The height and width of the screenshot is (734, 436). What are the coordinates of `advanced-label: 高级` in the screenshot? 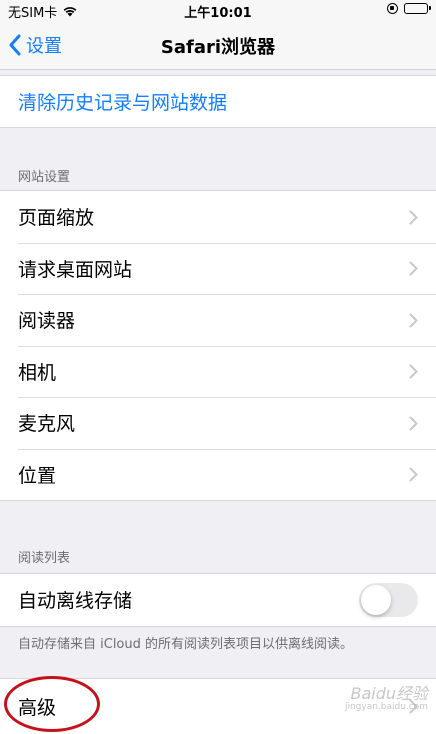 It's located at (37, 707).